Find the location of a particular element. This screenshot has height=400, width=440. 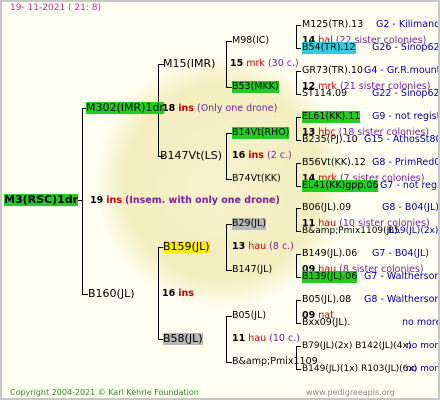

ancestor-l4-4-info: G22 - Sinop62R is located at coordinates (406, 93).